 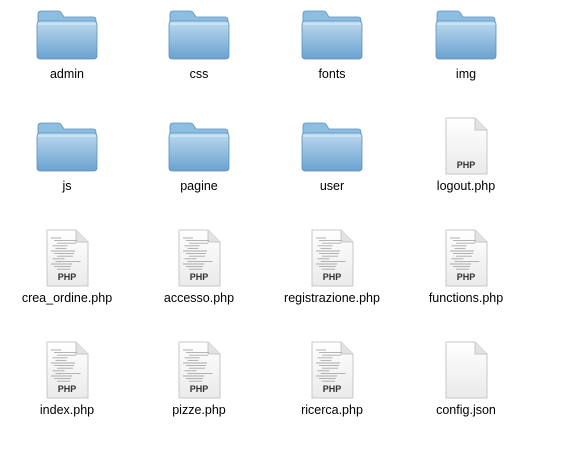 I want to click on file-item-logout-php: PHP logout.php, so click(x=466, y=168).